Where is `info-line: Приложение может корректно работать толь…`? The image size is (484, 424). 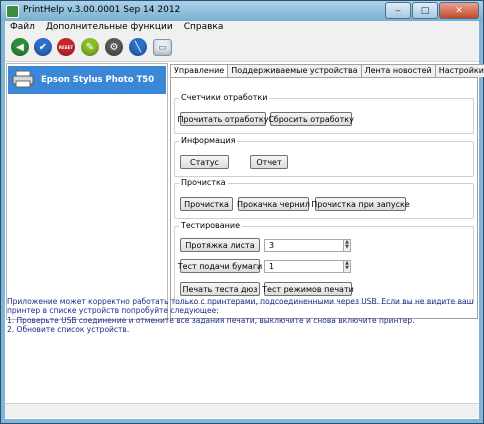 info-line: Приложение может корректно работать толь… is located at coordinates (240, 306).